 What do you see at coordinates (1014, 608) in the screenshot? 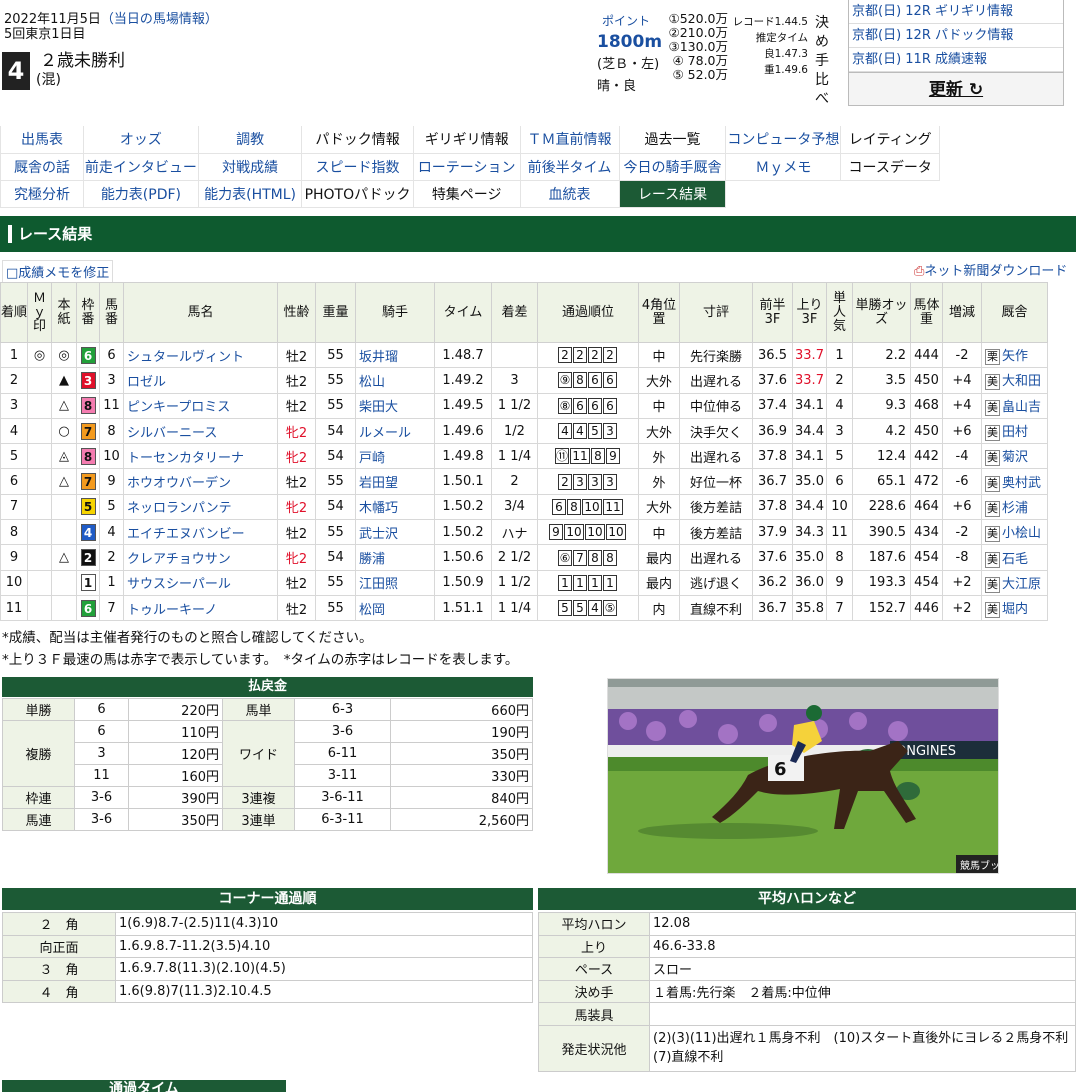
I see `trainer-cell: 美堀内` at bounding box center [1014, 608].